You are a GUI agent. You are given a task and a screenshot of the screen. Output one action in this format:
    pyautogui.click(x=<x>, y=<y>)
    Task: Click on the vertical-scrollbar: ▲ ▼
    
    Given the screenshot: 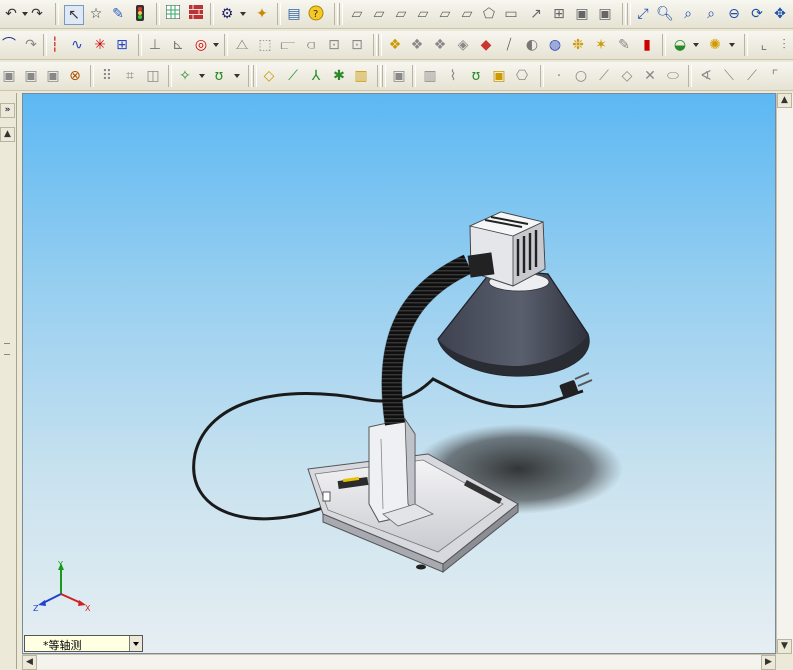 What is the action you would take?
    pyautogui.click(x=784, y=373)
    